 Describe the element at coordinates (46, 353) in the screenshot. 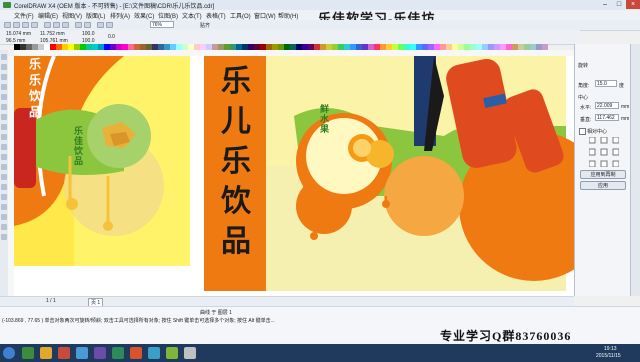

I see `taskbar-folder-icon` at that location.